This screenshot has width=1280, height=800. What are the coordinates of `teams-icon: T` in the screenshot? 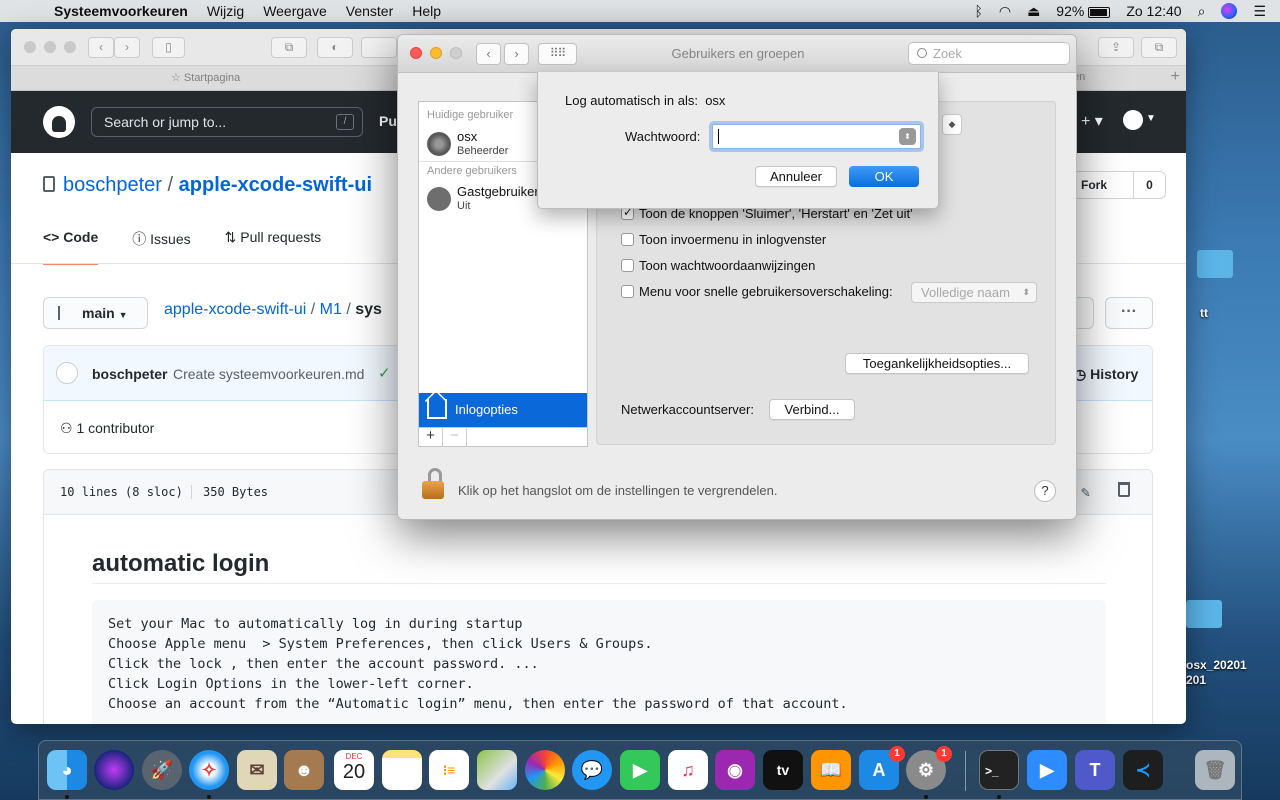 It's located at (1095, 770).